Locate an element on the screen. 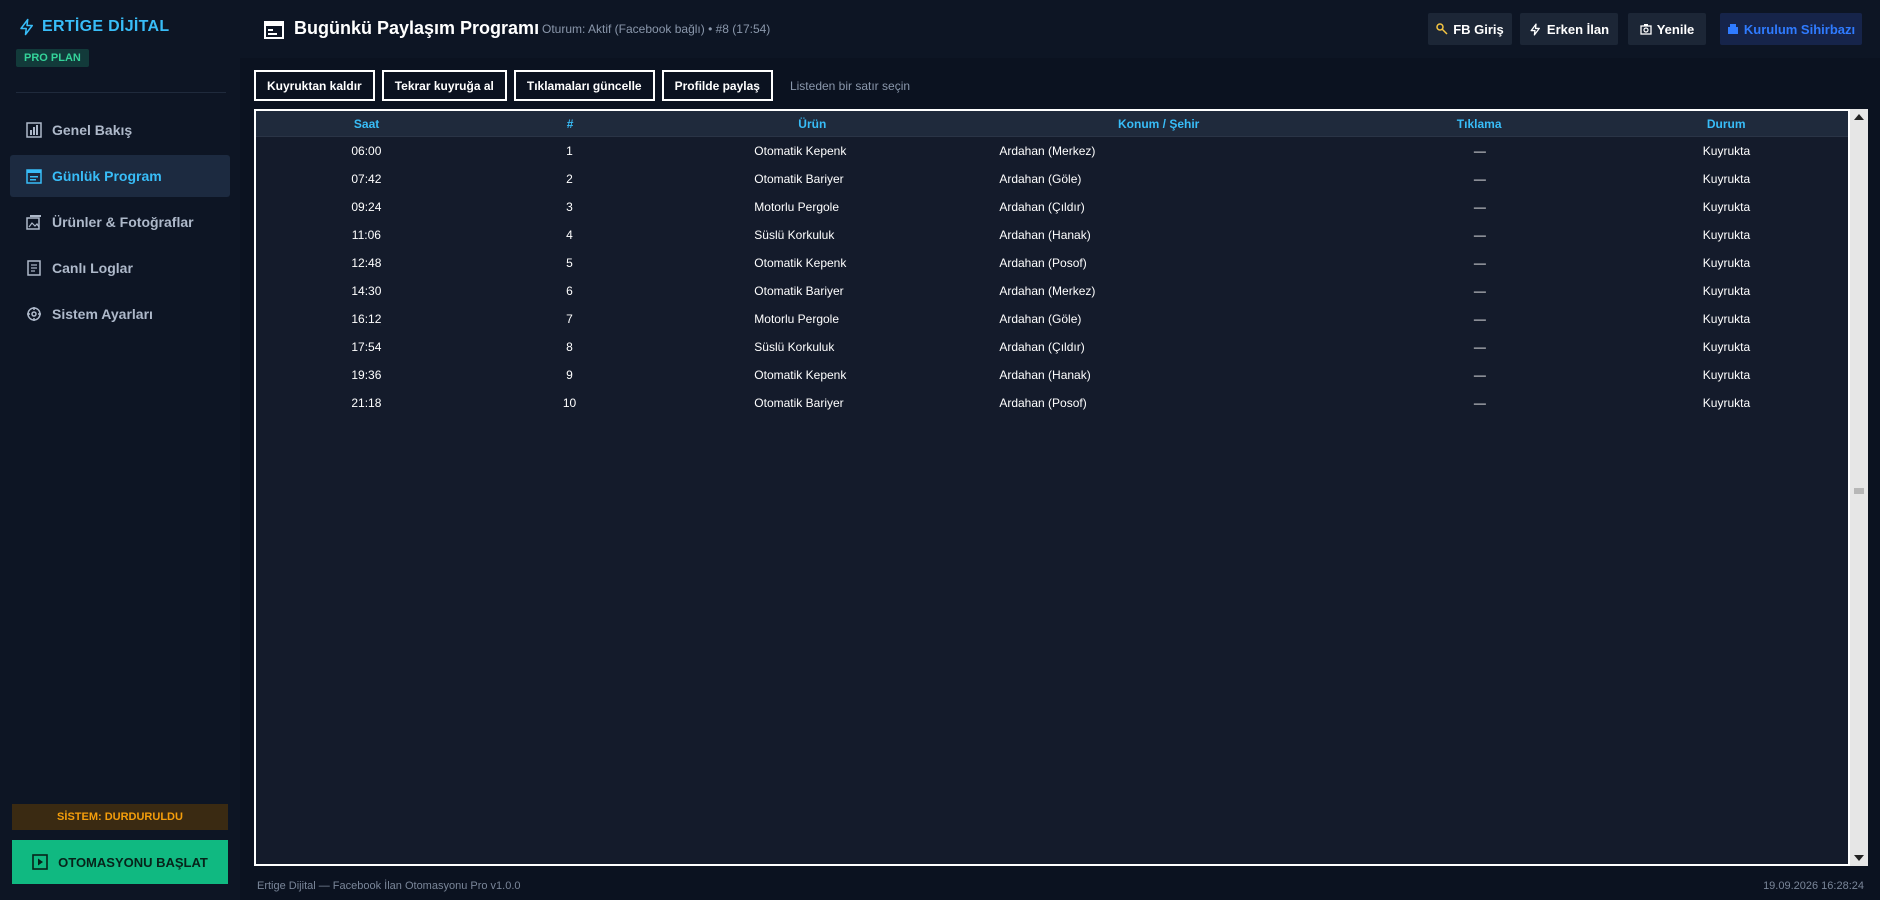 This screenshot has height=900, width=1880. table-scrollbar is located at coordinates (1859, 487).